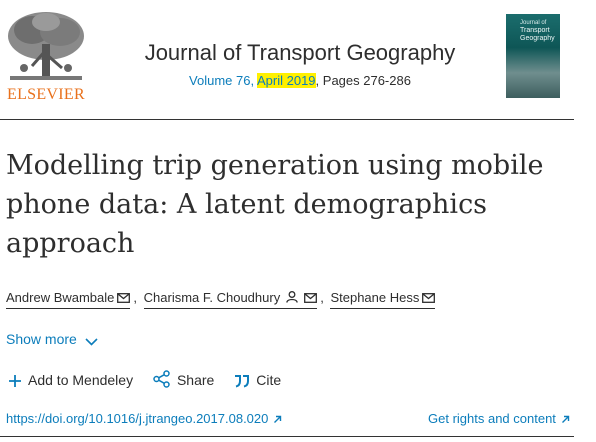 The height and width of the screenshot is (442, 596). What do you see at coordinates (537, 34) in the screenshot?
I see `cover-title-text: Transport Geography` at bounding box center [537, 34].